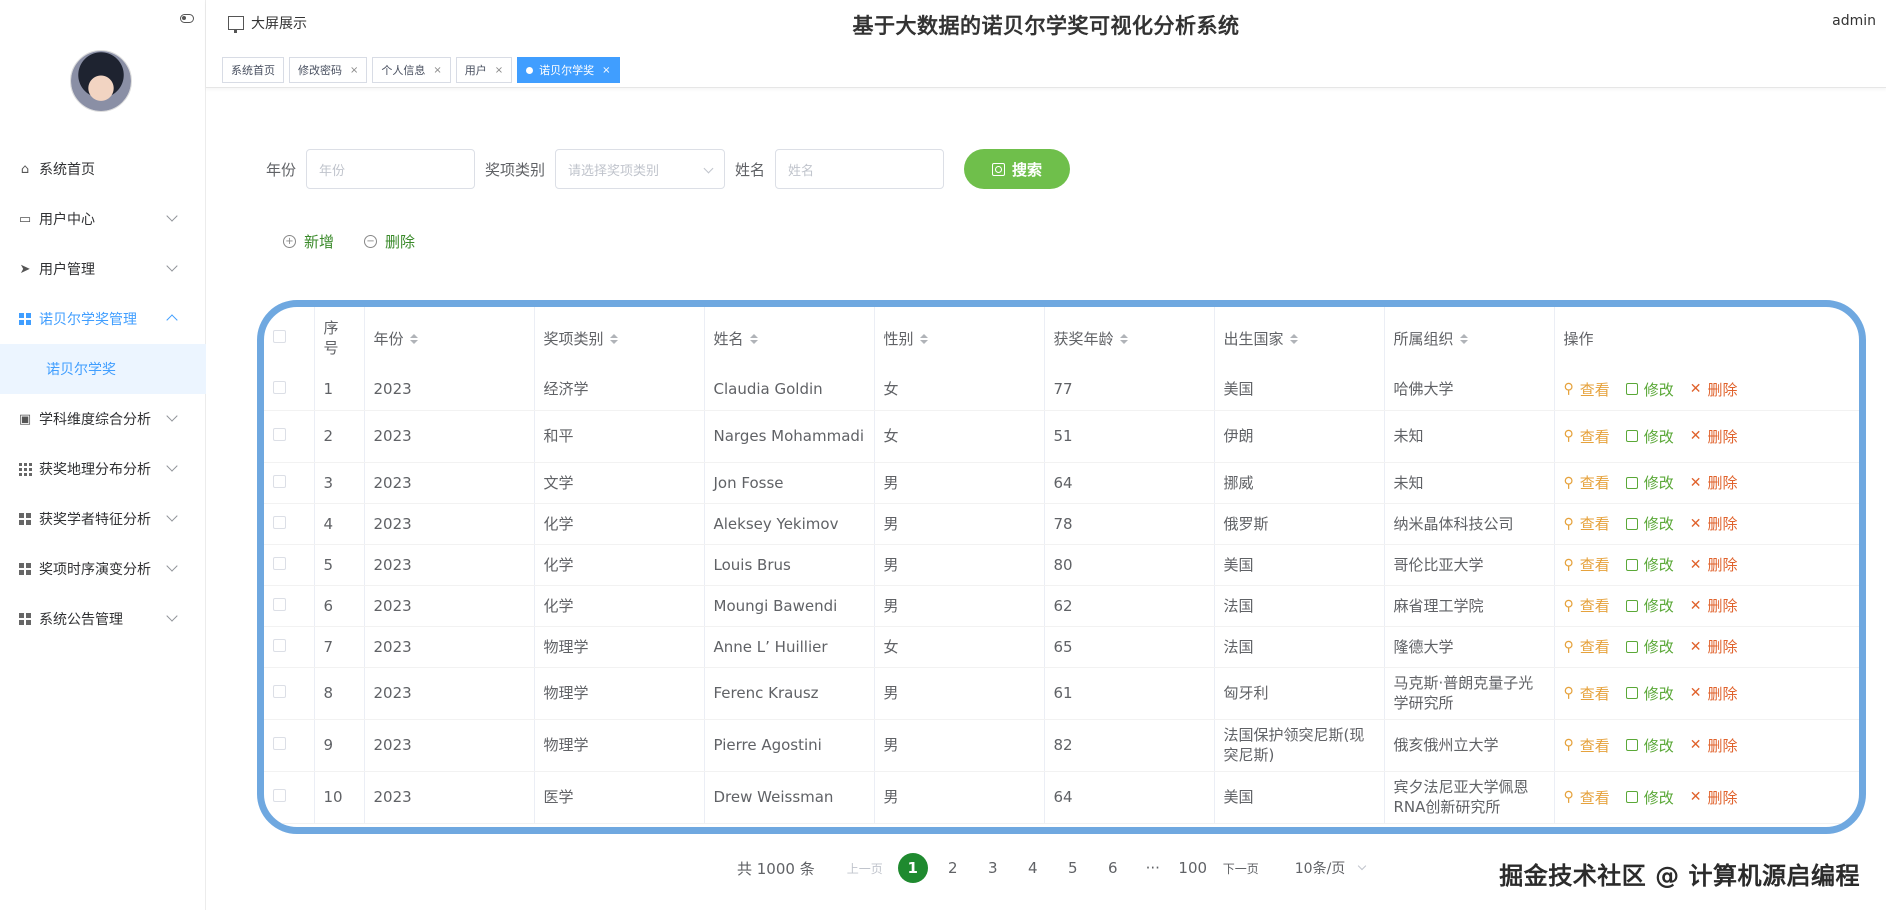 This screenshot has height=910, width=1886. What do you see at coordinates (328, 70) in the screenshot?
I see `tab-change-password: 修改密码 ×` at bounding box center [328, 70].